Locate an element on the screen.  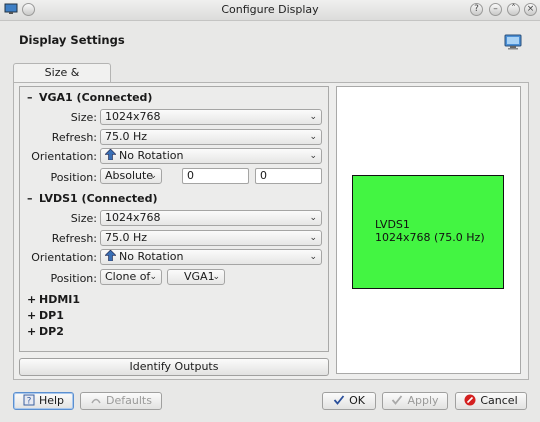
ok-button: OK is located at coordinates (349, 401).